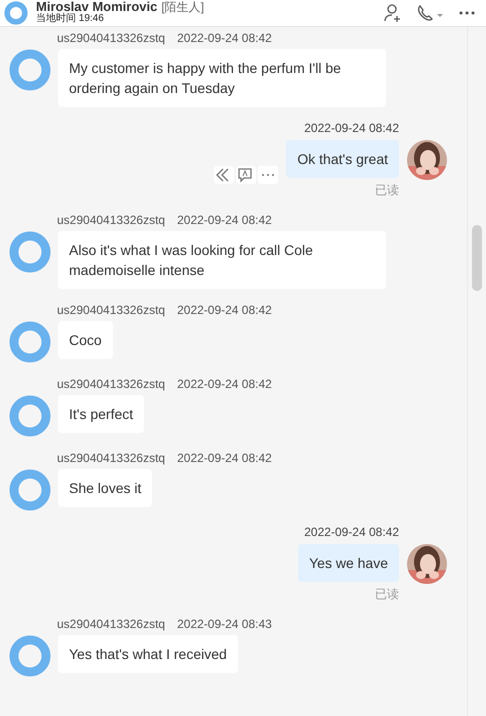 The width and height of the screenshot is (486, 716). Describe the element at coordinates (477, 258) in the screenshot. I see `scrollbar-thumb` at that location.